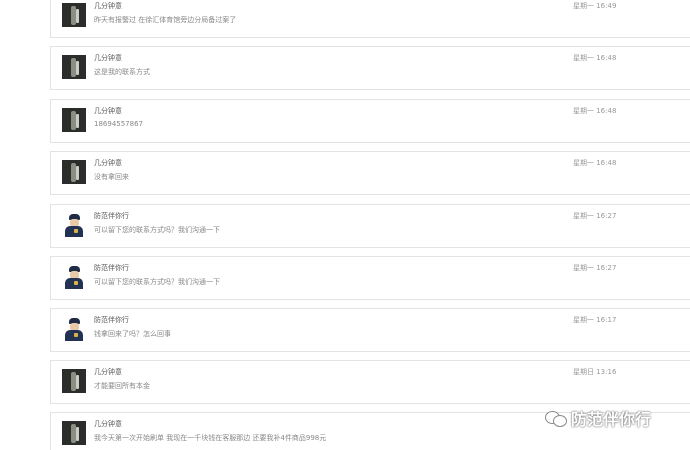  Describe the element at coordinates (595, 6) in the screenshot. I see `message-time: 星期一 16:49` at that location.